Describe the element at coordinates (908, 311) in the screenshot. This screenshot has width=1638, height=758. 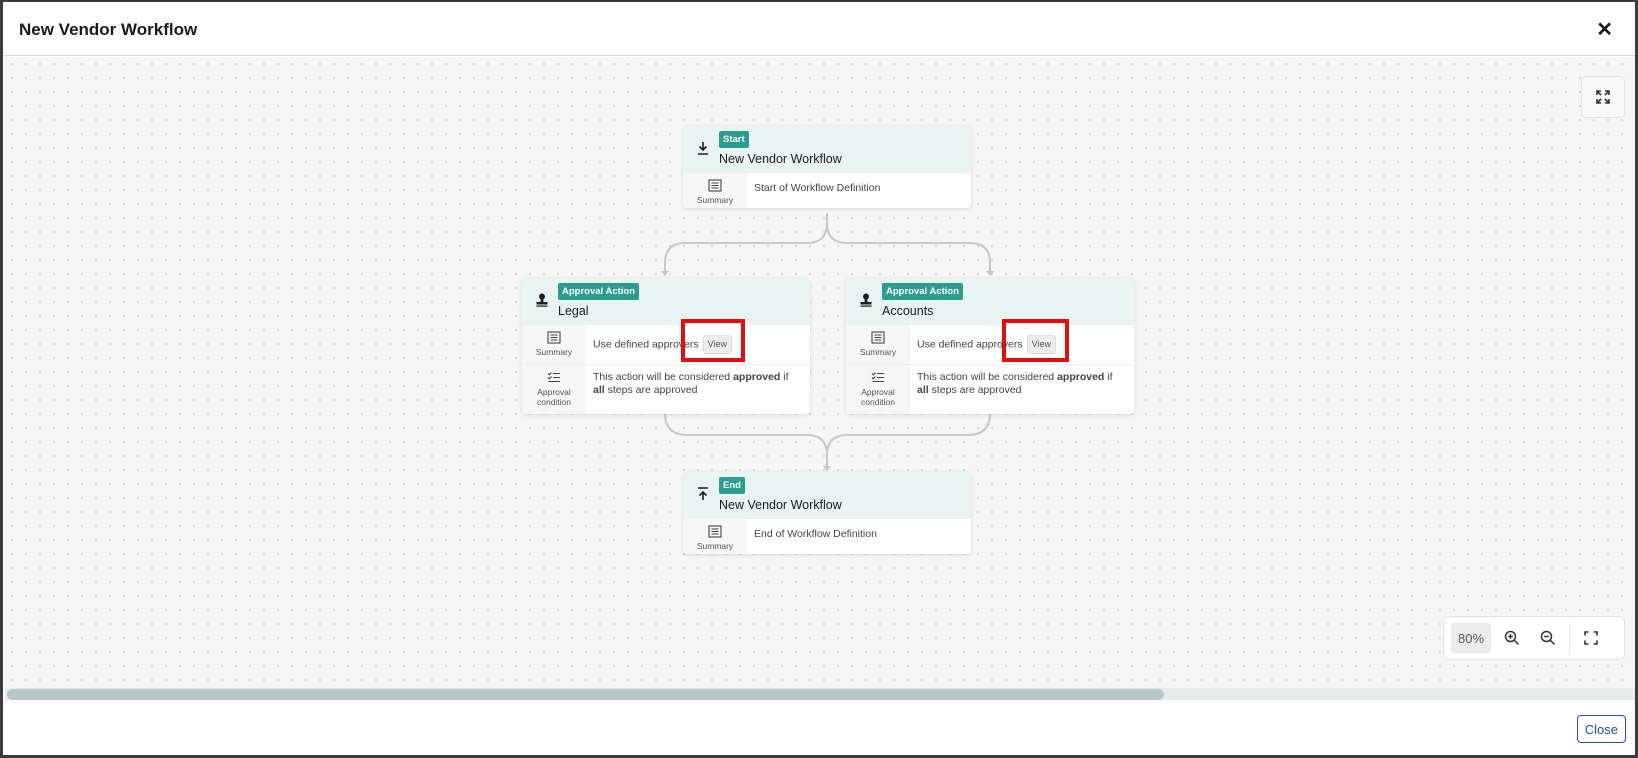
I see `node-title: Accounts` at that location.